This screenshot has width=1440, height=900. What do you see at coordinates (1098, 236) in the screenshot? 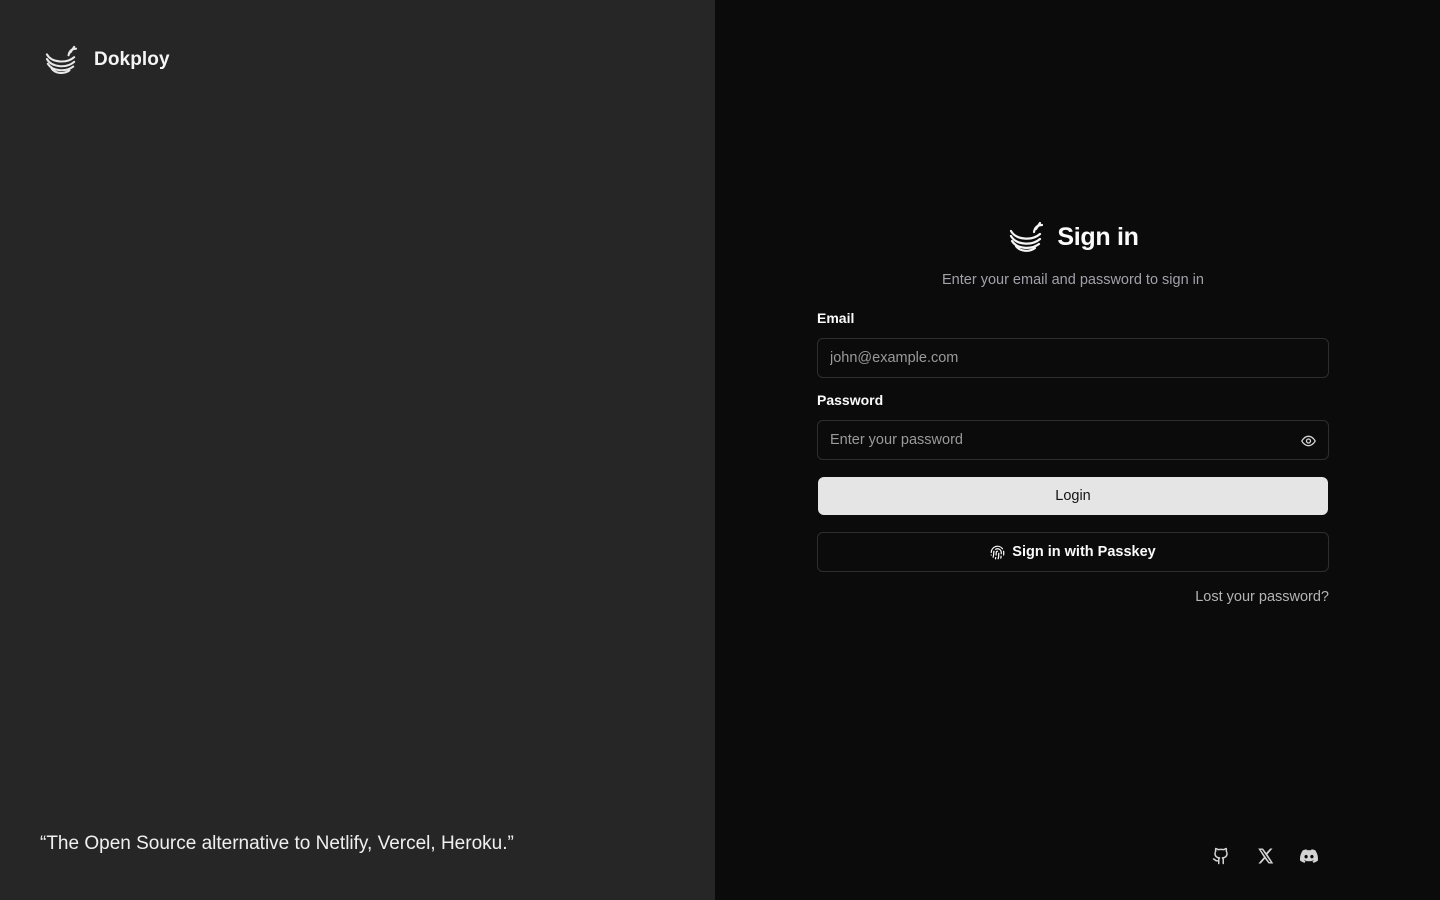
I see `signin-title: Sign in` at bounding box center [1098, 236].